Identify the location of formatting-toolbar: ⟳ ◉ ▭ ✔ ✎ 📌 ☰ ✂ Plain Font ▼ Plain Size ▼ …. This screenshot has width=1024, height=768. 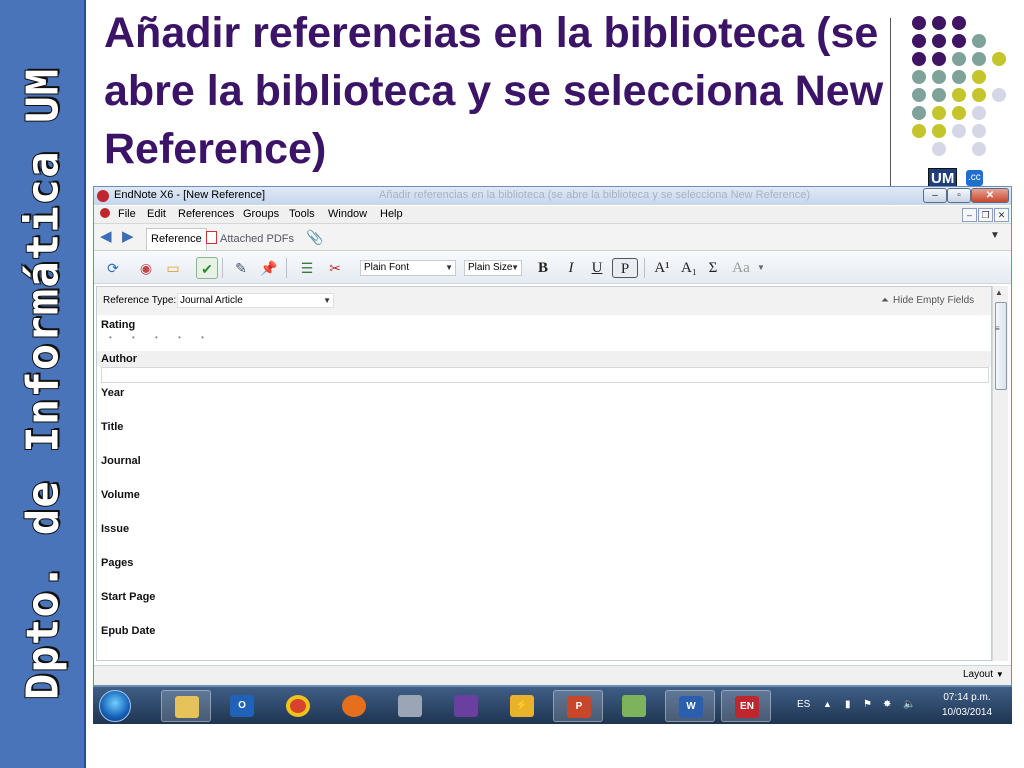
(552, 268).